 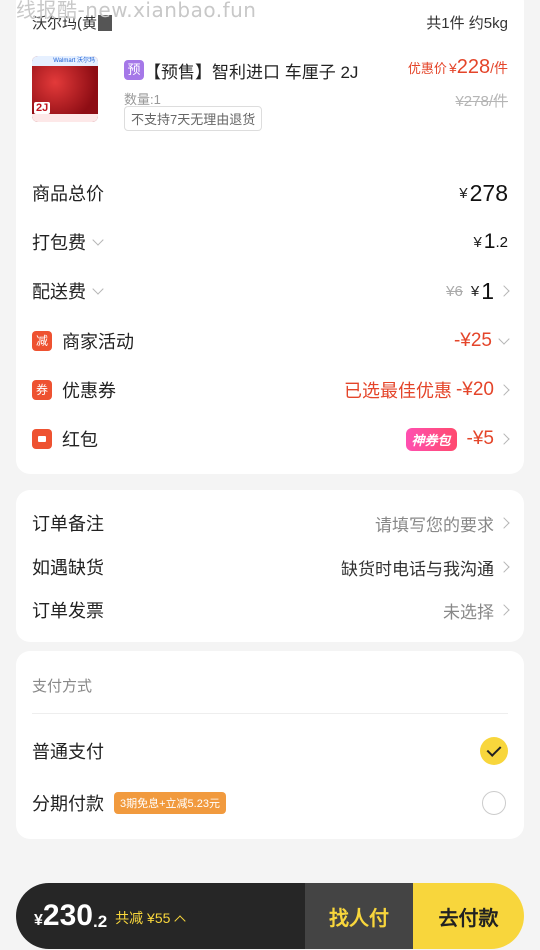 What do you see at coordinates (474, 389) in the screenshot?
I see `coupon-value: -¥20` at bounding box center [474, 389].